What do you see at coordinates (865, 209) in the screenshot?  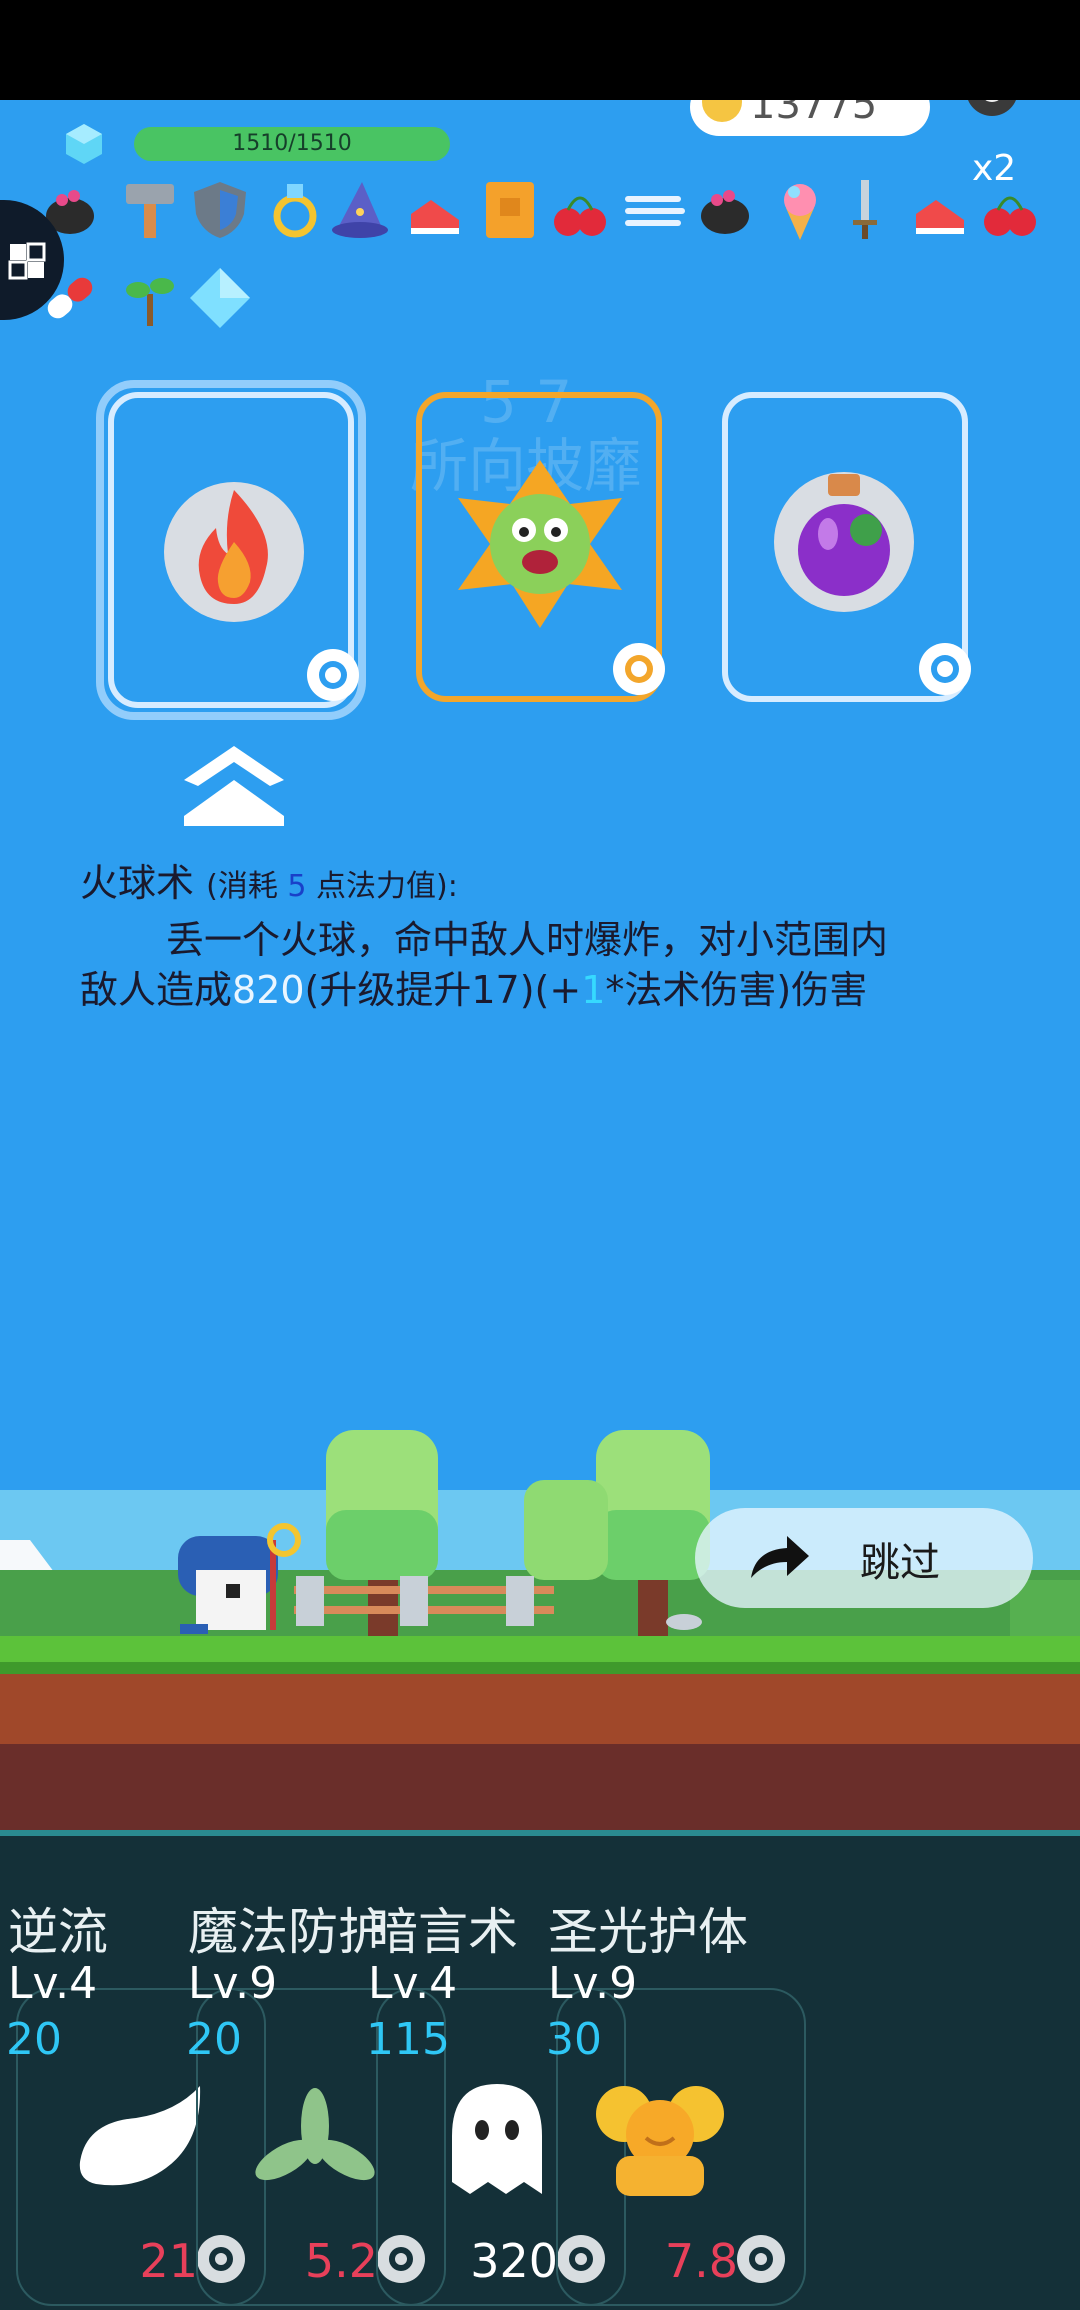 I see `sword-icon` at bounding box center [865, 209].